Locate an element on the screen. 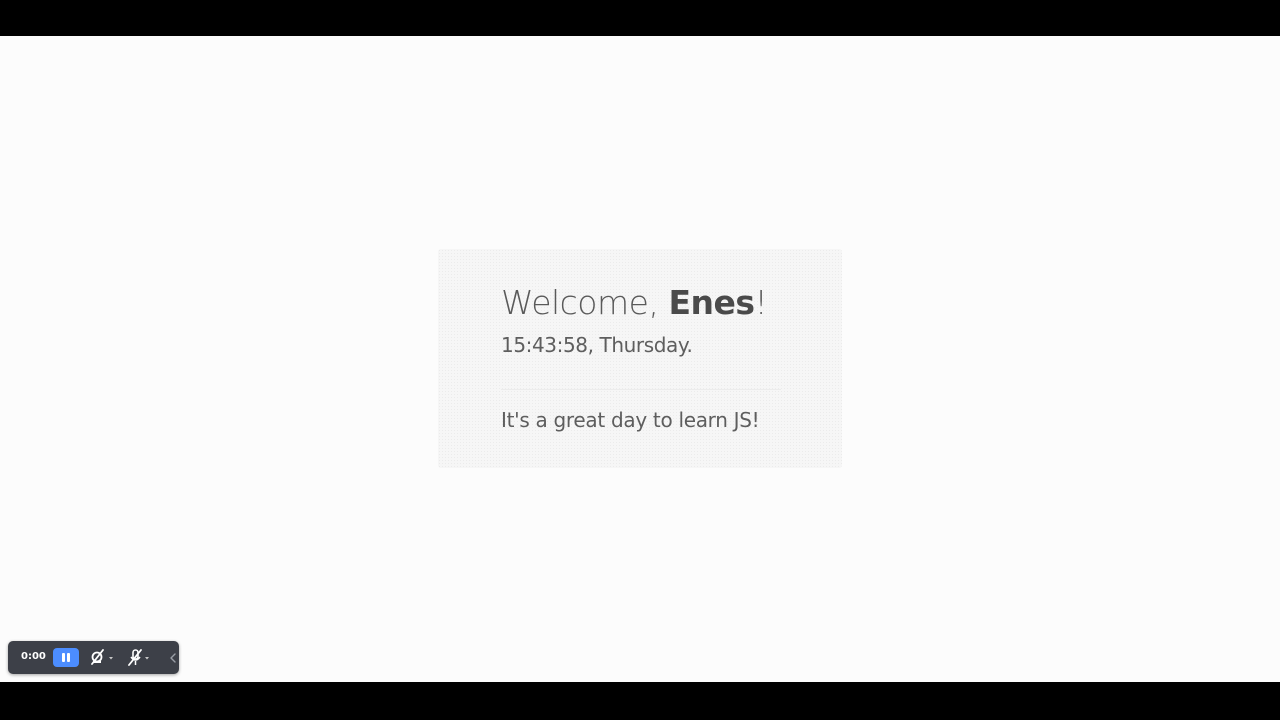  video-letterbox-bottom is located at coordinates (640, 701).